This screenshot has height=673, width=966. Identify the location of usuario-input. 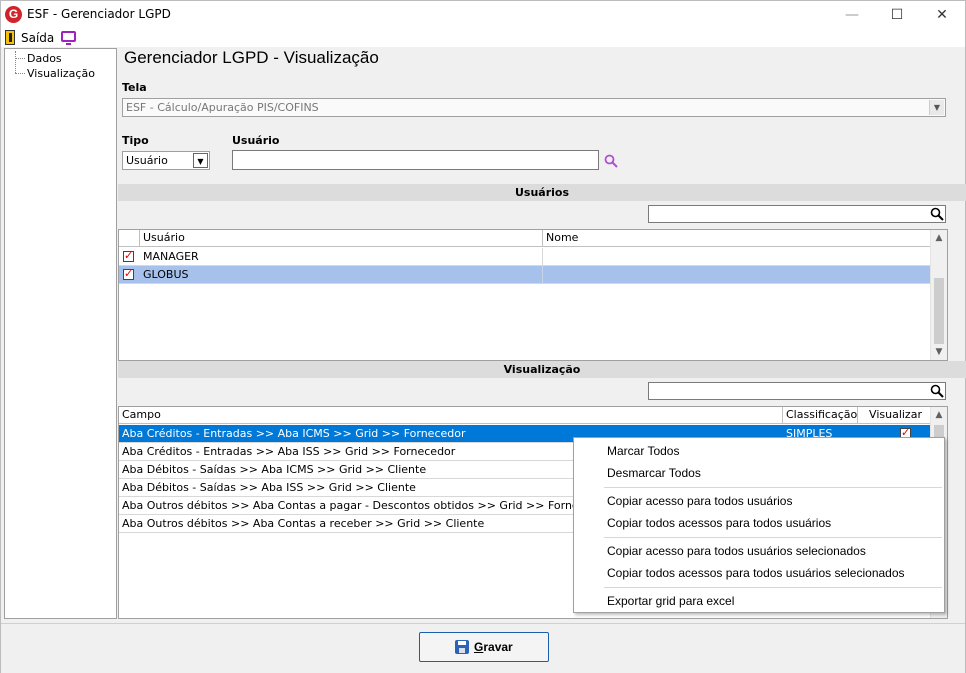
(415, 160).